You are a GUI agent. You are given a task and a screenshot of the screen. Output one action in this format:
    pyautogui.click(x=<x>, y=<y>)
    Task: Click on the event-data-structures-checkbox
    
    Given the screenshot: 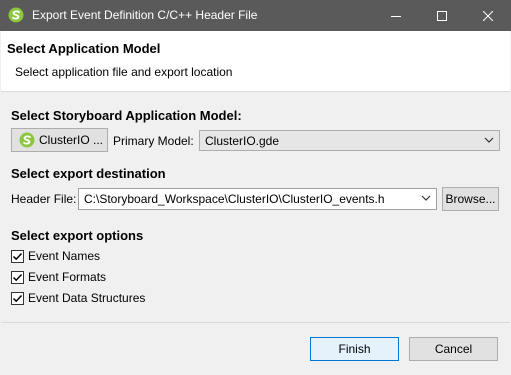 What is the action you would take?
    pyautogui.click(x=17, y=298)
    